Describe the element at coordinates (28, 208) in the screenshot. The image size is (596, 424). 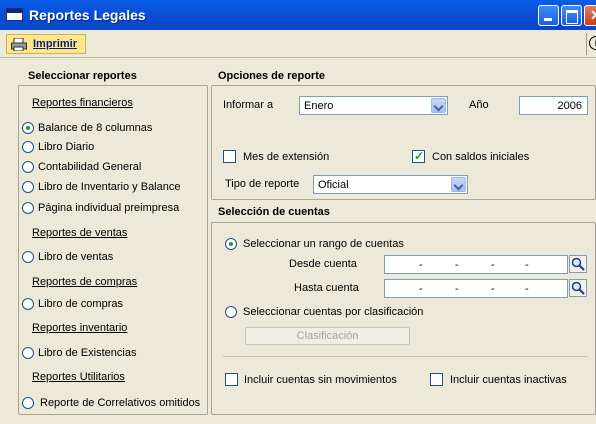
I see `radio-pagina-preimpresa` at that location.